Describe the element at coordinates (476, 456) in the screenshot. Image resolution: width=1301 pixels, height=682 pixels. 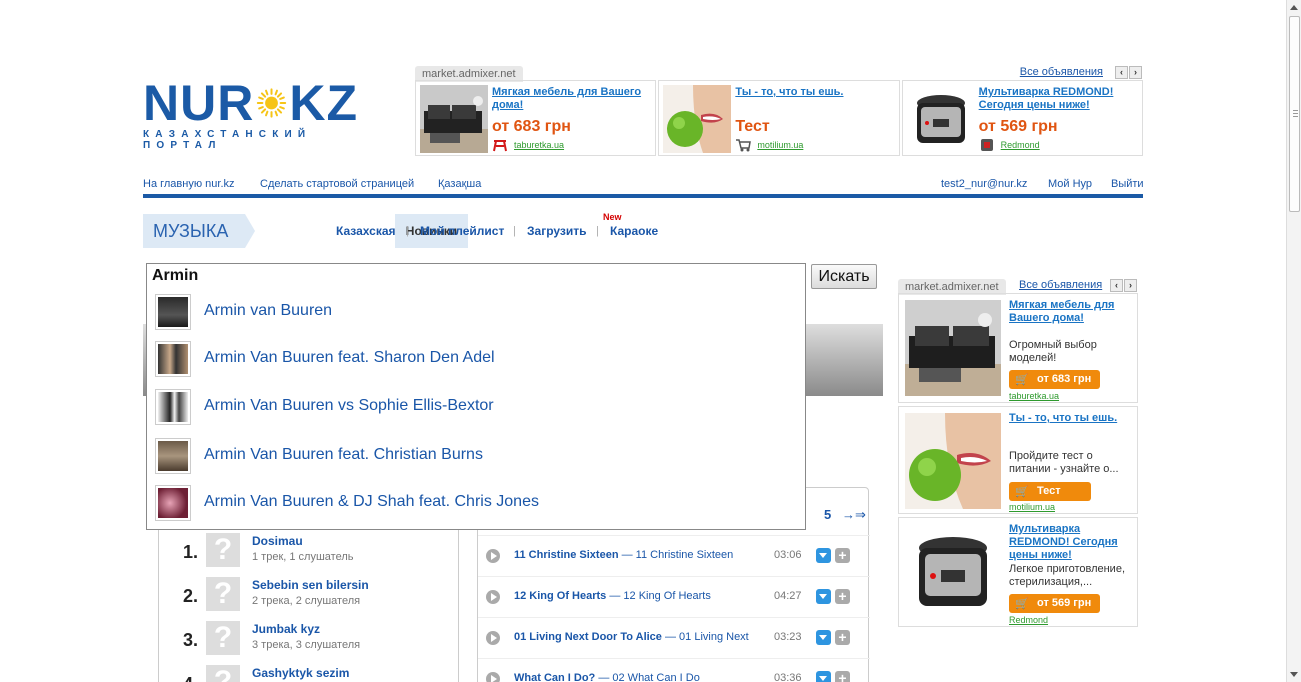
I see `suggestion-item: Armin Van Buuren feat. Christian Burns` at that location.